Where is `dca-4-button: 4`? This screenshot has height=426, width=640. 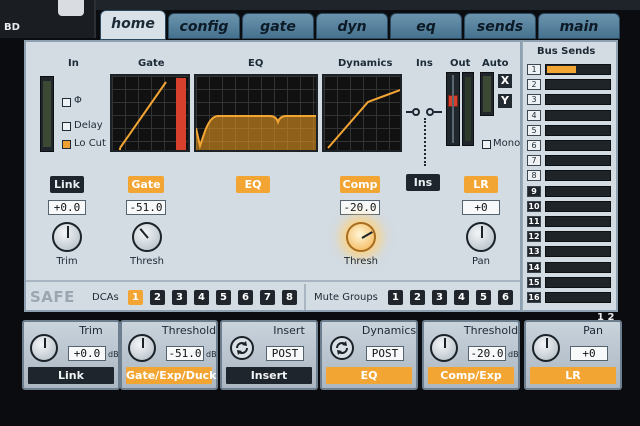 dca-4-button: 4 is located at coordinates (201, 297).